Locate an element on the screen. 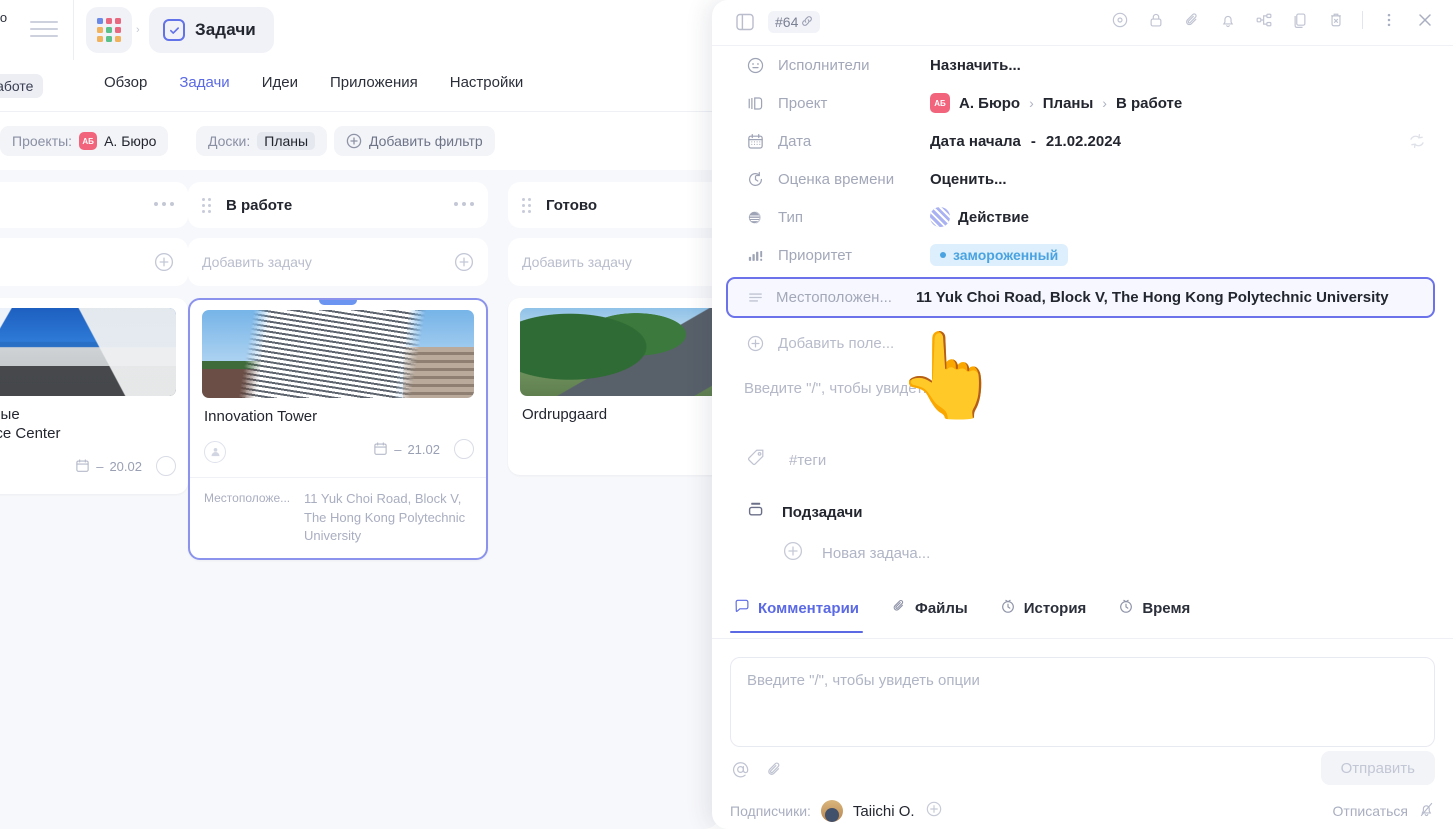  ordrupgaard-photo is located at coordinates (618, 352).